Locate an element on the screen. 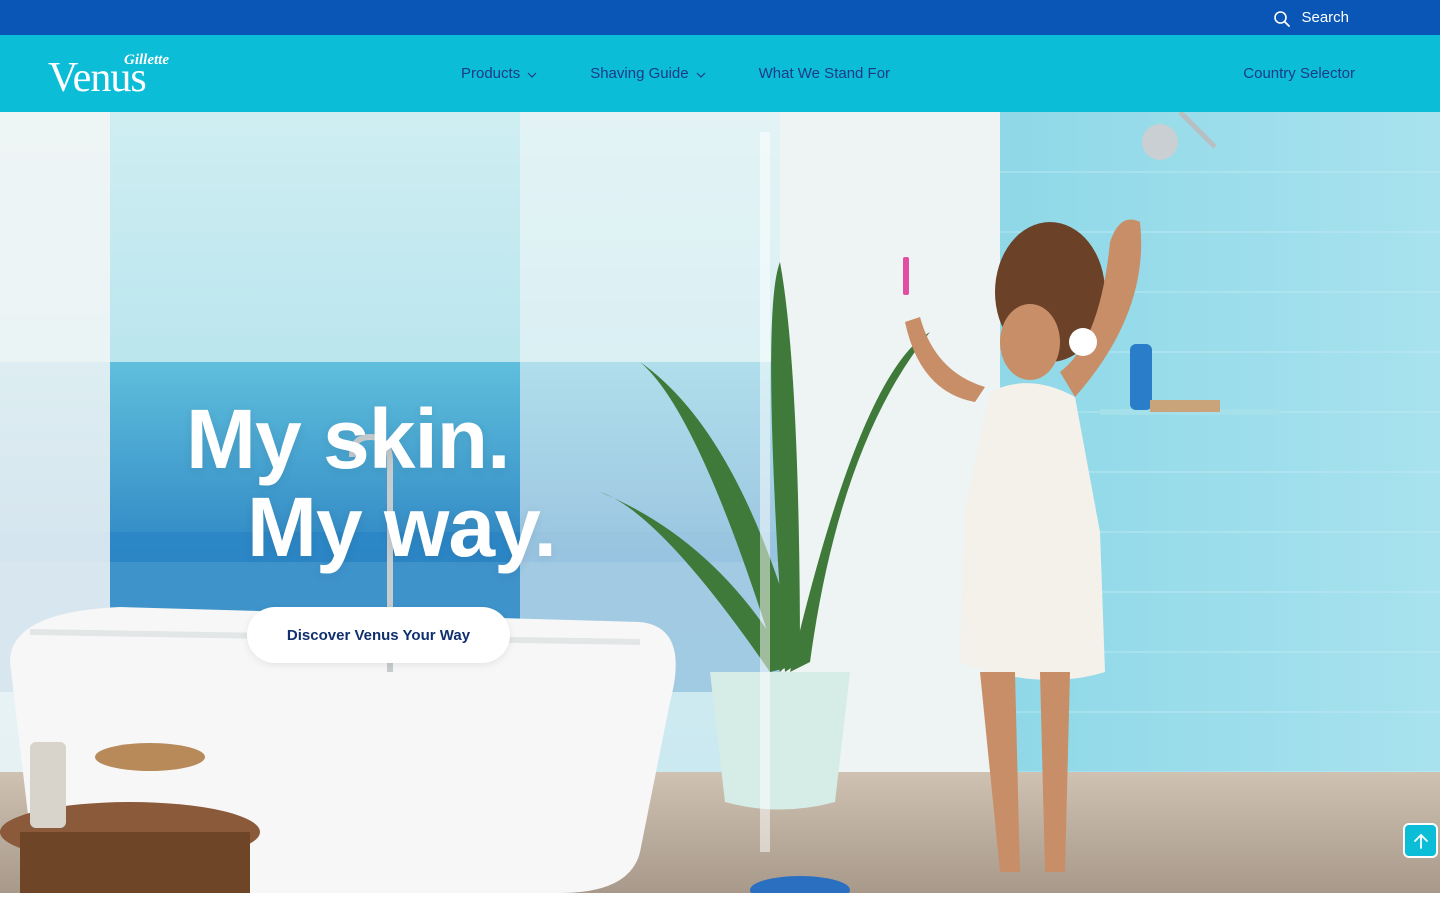  nav-item-label: Products is located at coordinates (491, 73).